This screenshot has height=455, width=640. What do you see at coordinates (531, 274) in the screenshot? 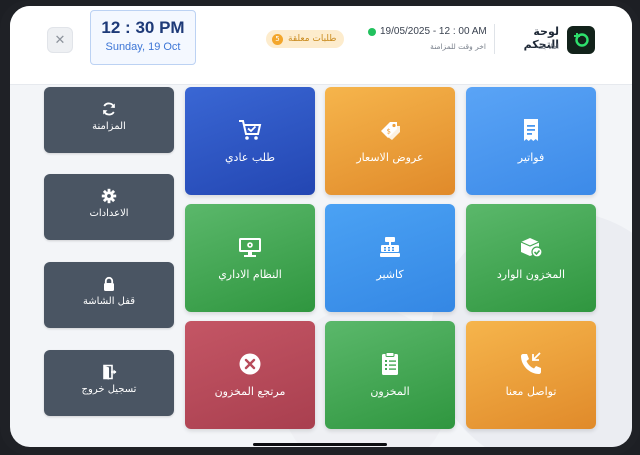
I see `tile-label: المخزون الوارد` at bounding box center [531, 274].